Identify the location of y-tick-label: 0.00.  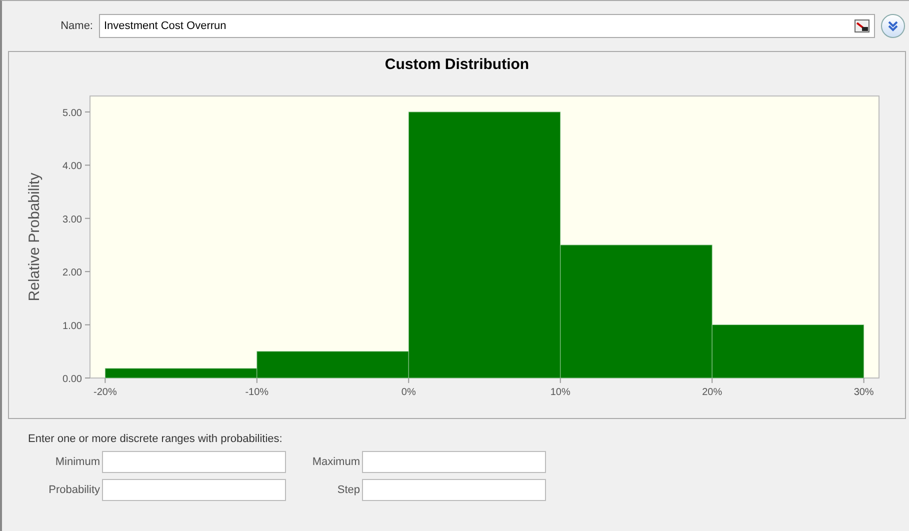
(72, 379).